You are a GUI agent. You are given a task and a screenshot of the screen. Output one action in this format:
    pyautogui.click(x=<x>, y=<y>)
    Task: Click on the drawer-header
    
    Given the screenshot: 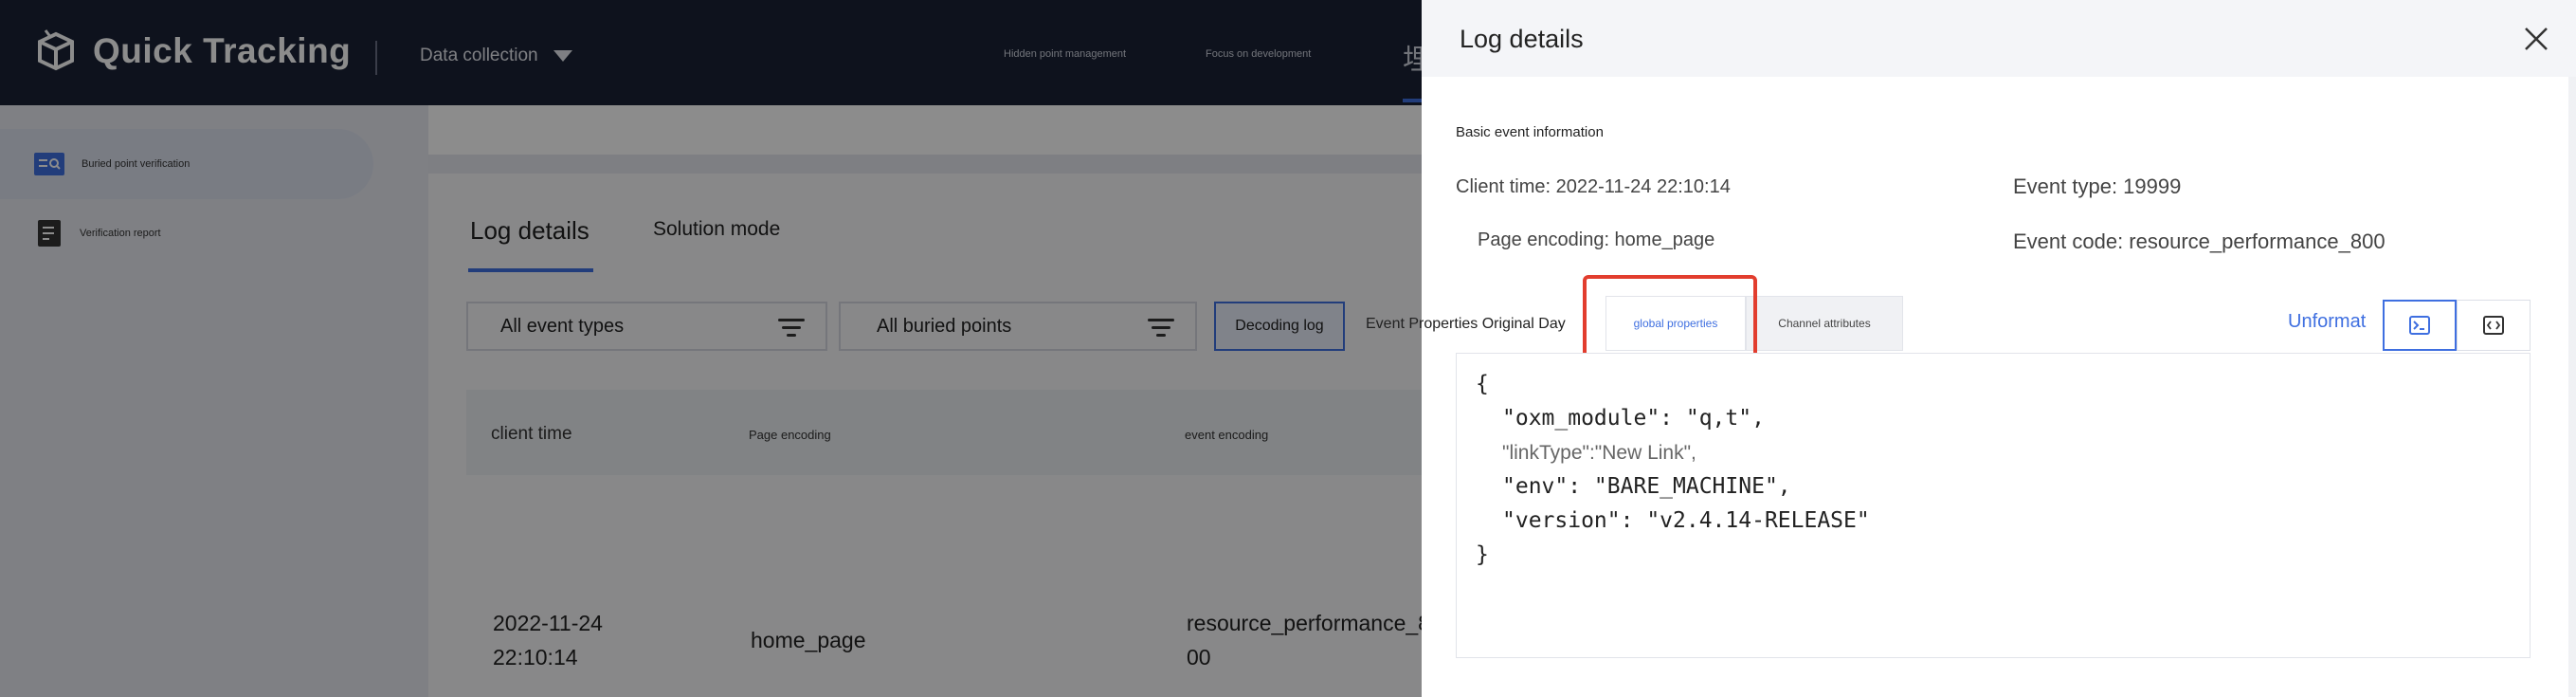 What is the action you would take?
    pyautogui.click(x=1999, y=38)
    